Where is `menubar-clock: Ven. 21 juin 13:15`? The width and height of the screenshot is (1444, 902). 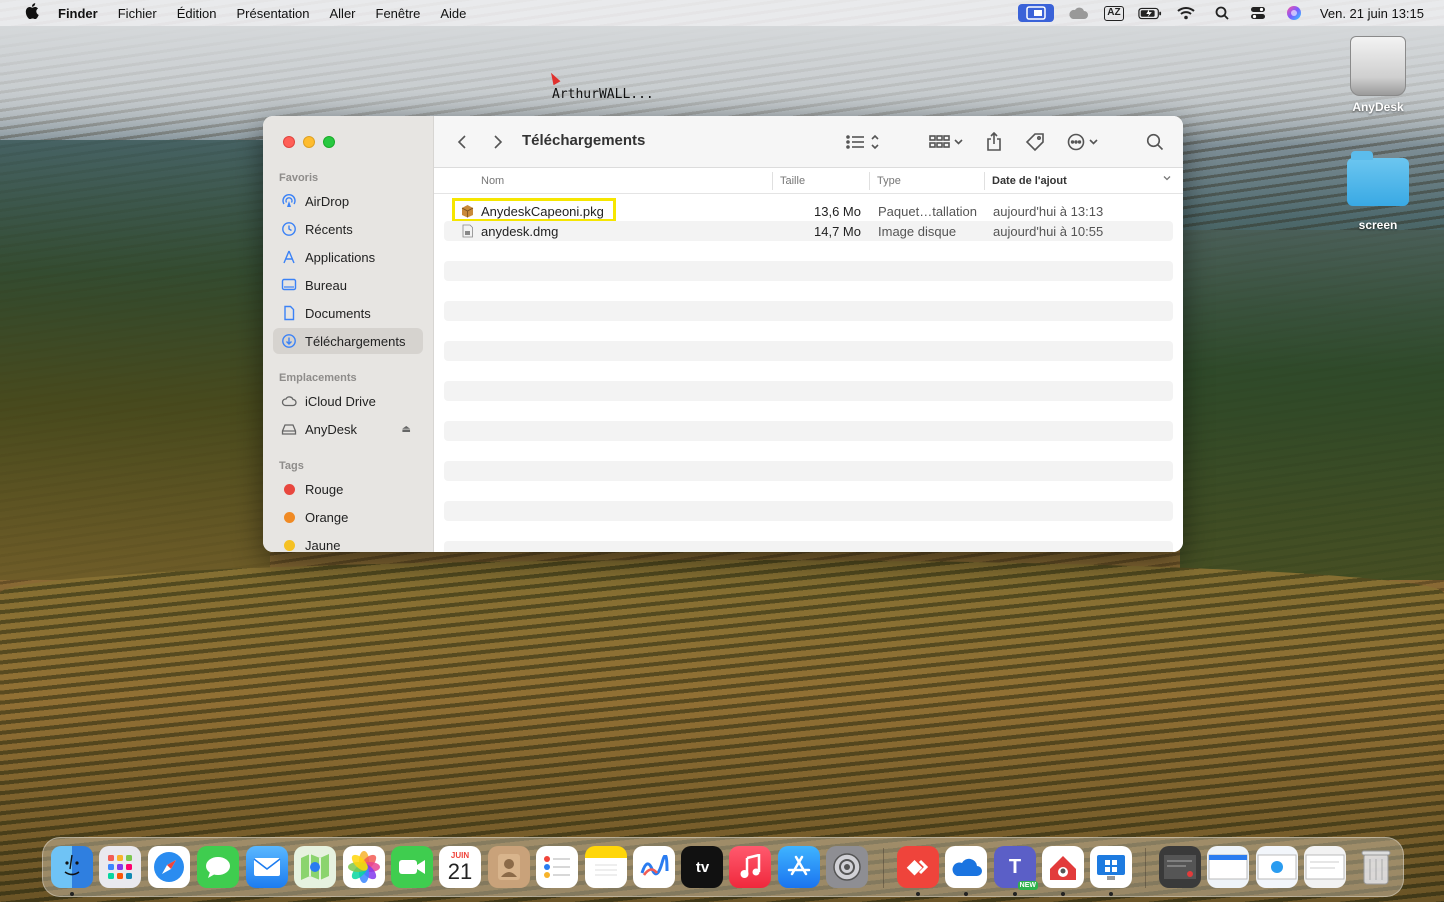 menubar-clock: Ven. 21 juin 13:15 is located at coordinates (1372, 13).